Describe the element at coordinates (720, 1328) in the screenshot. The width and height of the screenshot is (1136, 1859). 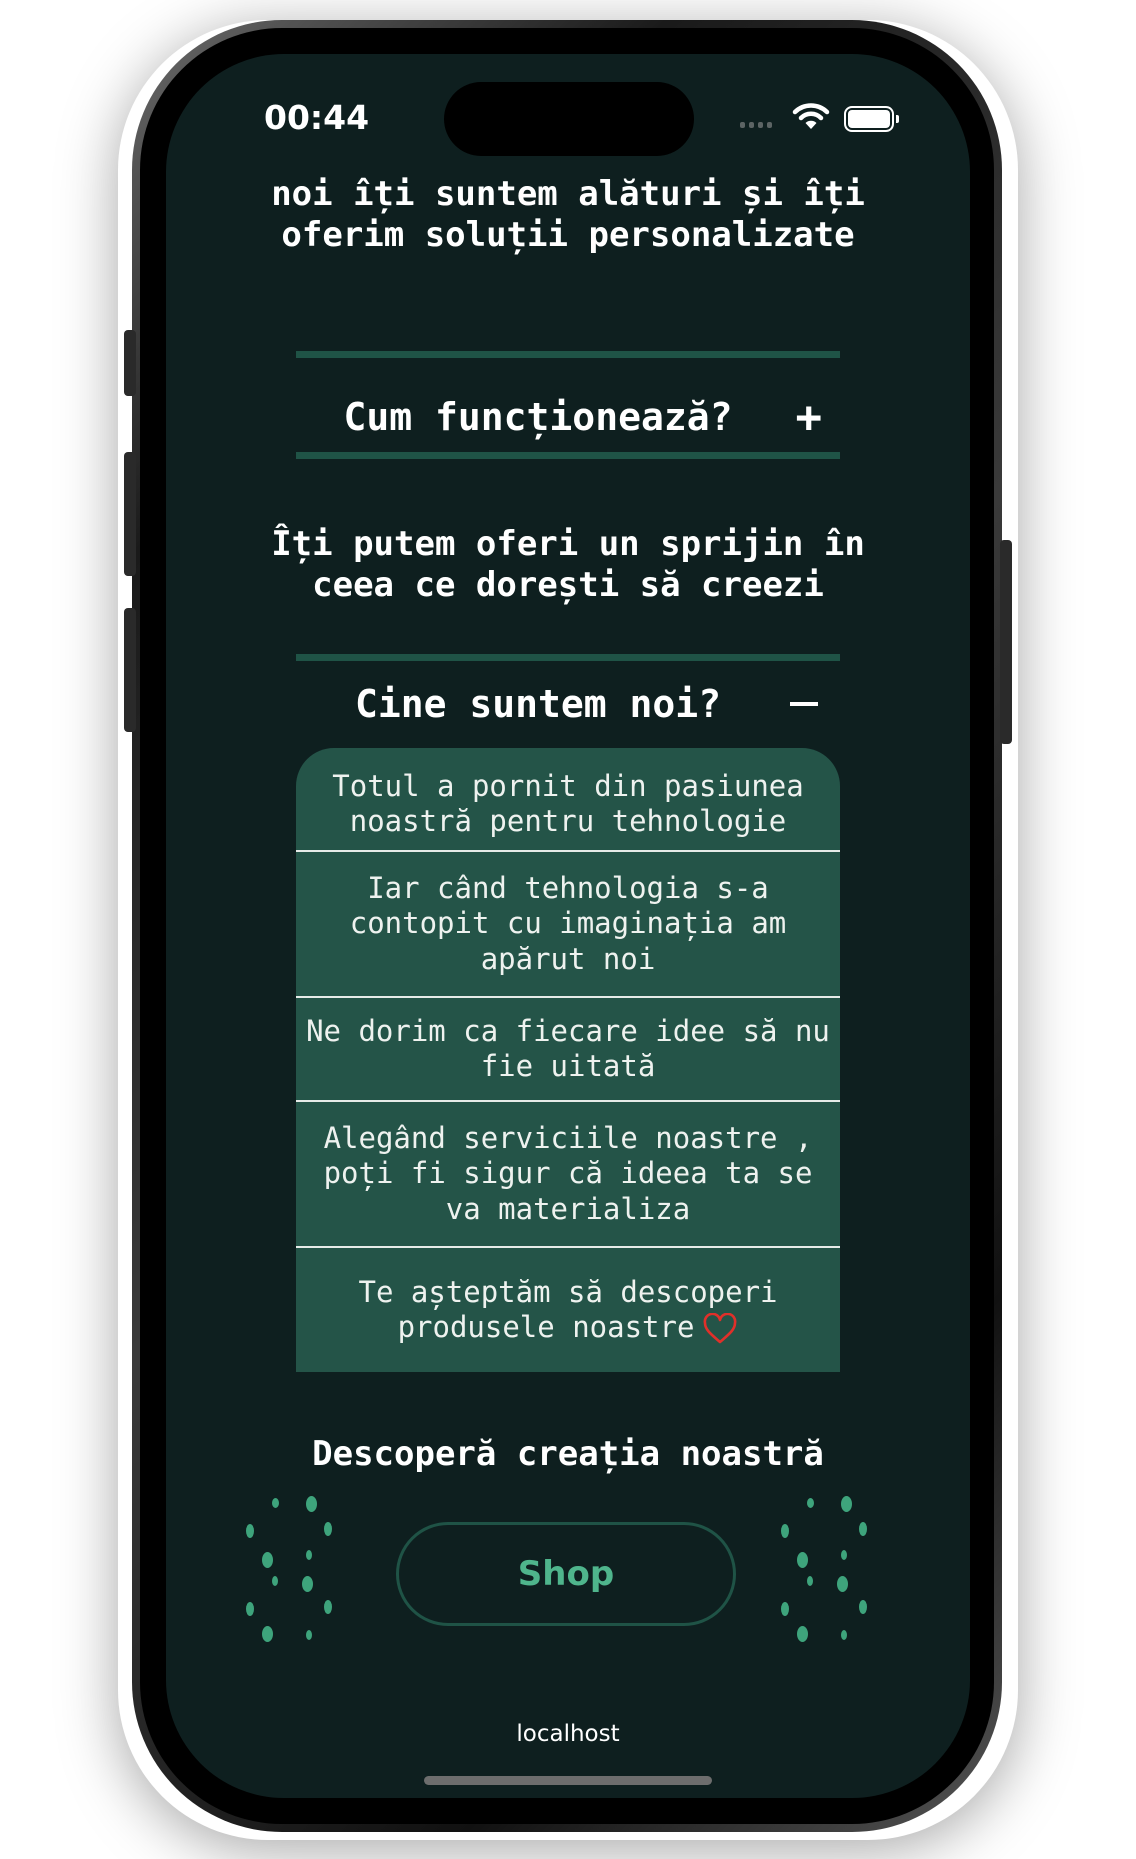
I see `heart-icon` at that location.